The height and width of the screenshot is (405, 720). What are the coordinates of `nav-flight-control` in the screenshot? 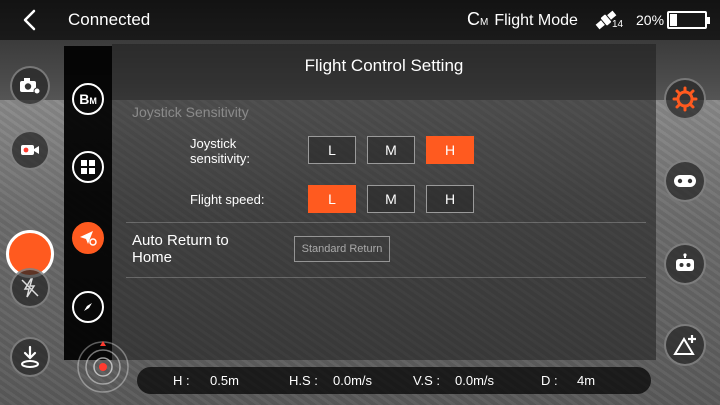 It's located at (88, 238).